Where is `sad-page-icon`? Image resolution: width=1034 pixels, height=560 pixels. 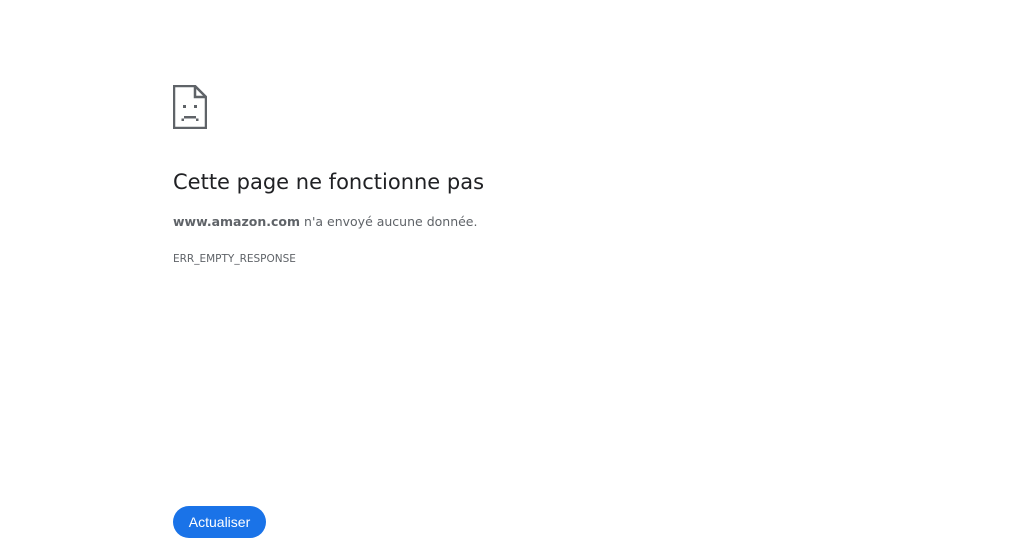 sad-page-icon is located at coordinates (190, 107).